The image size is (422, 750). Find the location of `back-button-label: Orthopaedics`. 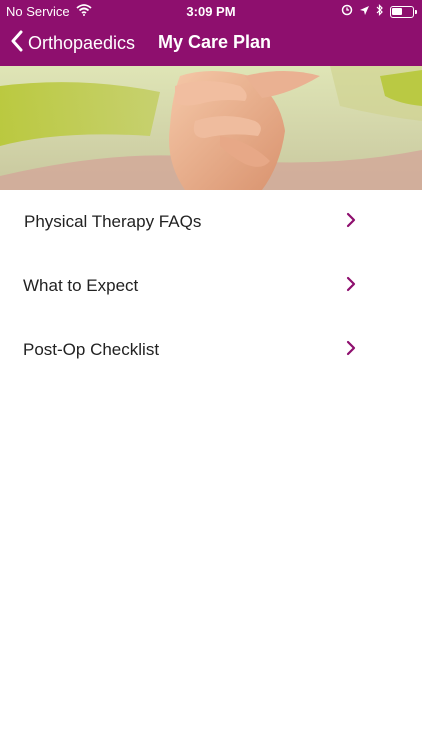

back-button-label: Orthopaedics is located at coordinates (82, 43).